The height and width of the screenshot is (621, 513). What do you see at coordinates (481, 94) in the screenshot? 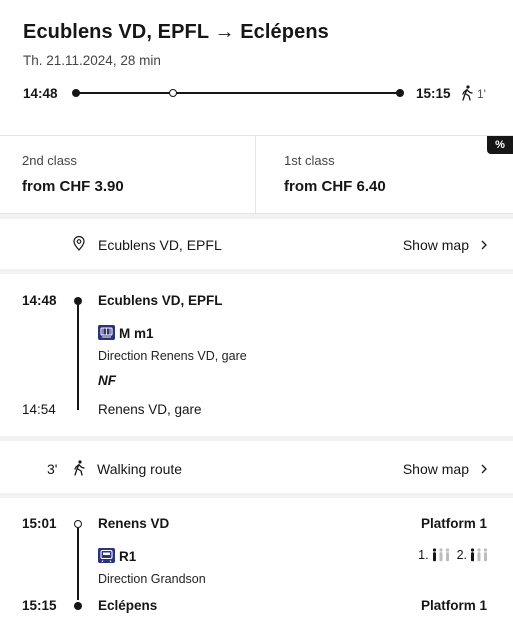
I see `walk-minutes: 1'` at bounding box center [481, 94].